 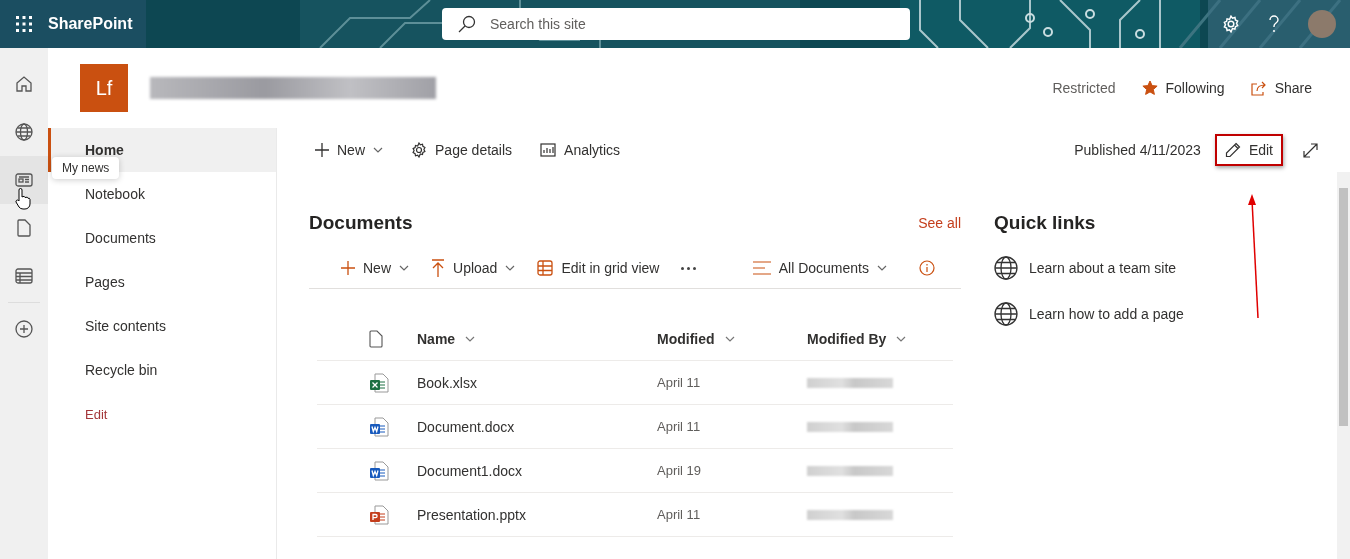 What do you see at coordinates (1084, 88) in the screenshot?
I see `privacy-label: Restricted` at bounding box center [1084, 88].